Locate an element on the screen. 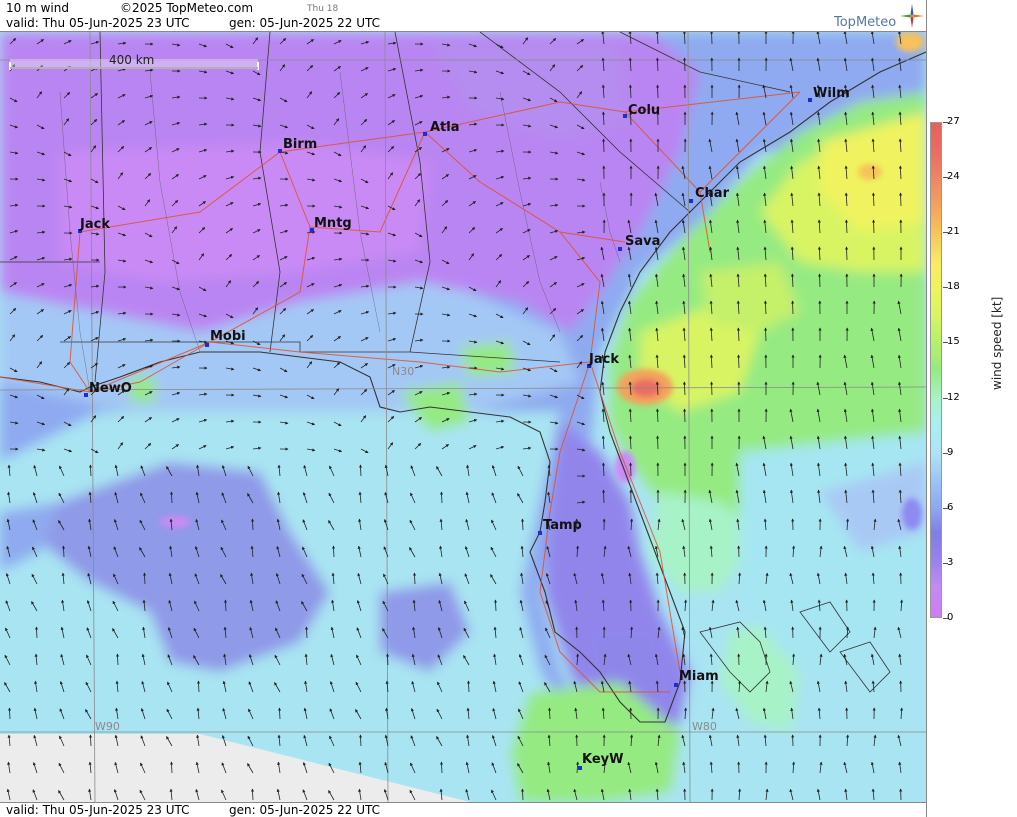  colorbar-tick-label: 0 is located at coordinates (950, 617).